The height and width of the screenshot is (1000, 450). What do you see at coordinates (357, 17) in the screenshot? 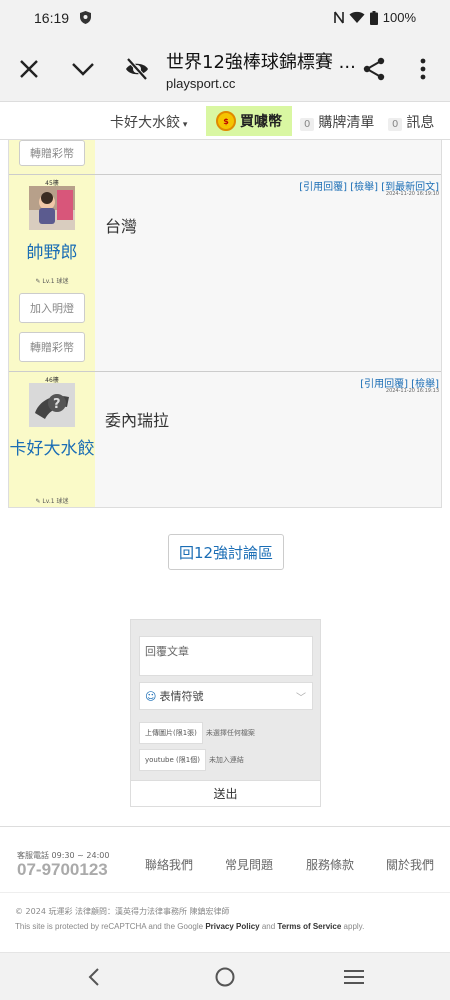
I see `wifi-icon` at bounding box center [357, 17].